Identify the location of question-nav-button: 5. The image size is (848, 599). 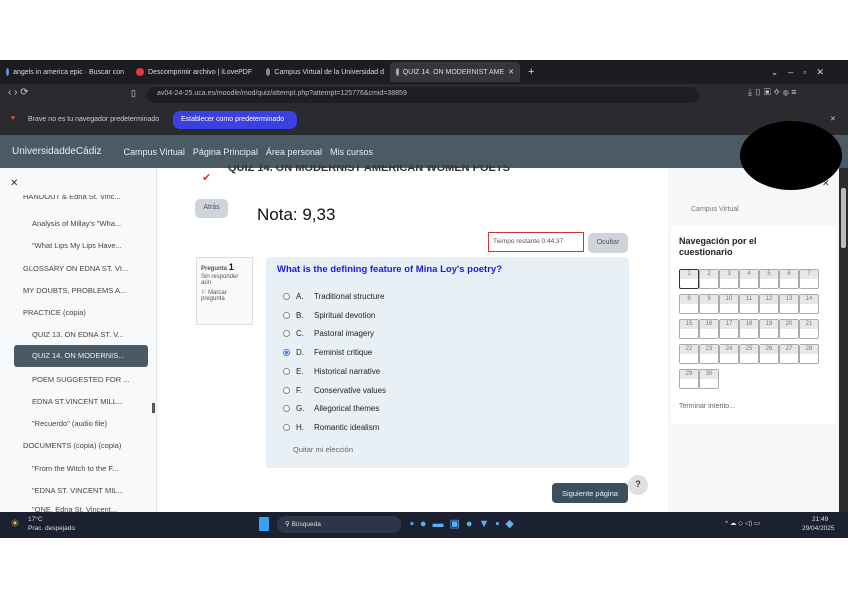
(769, 279).